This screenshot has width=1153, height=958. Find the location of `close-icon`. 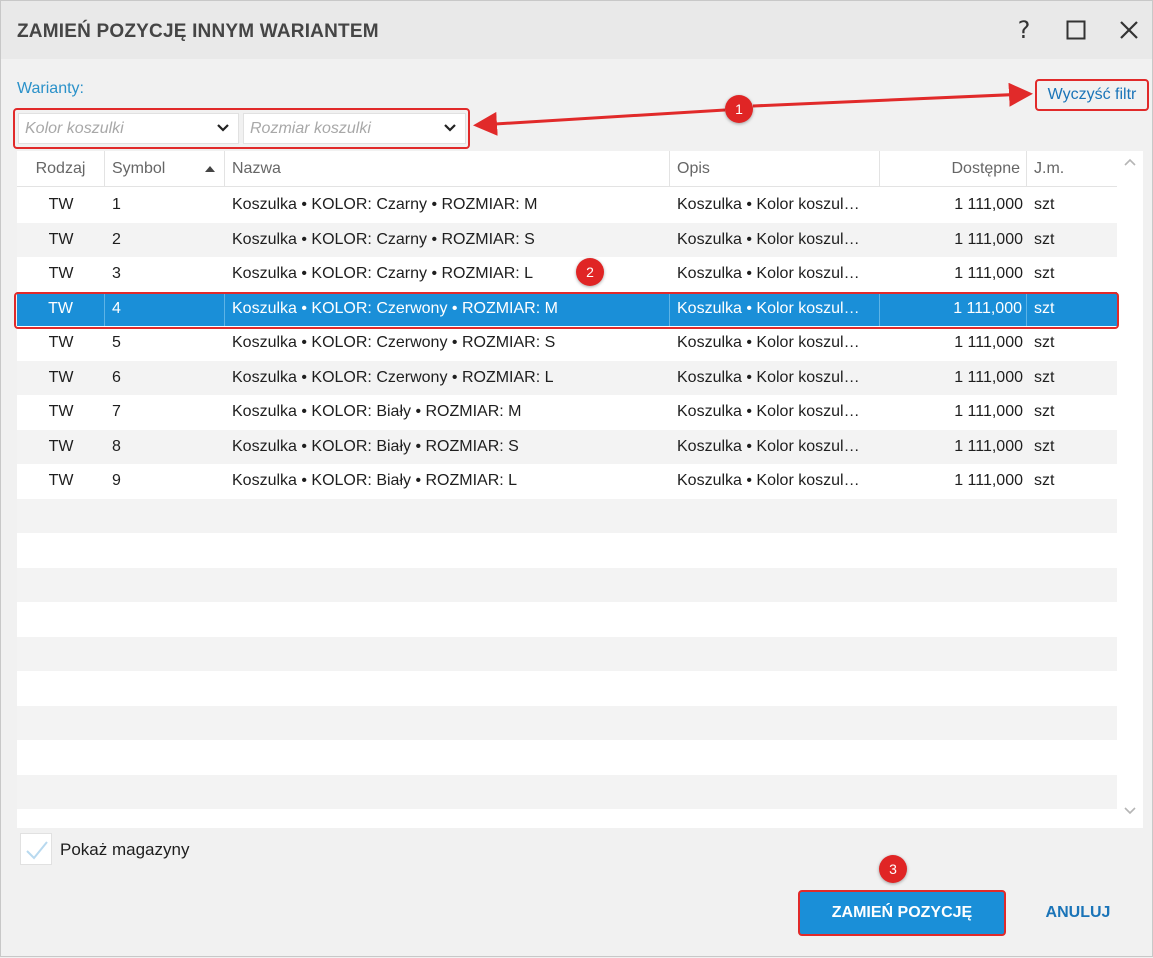

close-icon is located at coordinates (1129, 30).